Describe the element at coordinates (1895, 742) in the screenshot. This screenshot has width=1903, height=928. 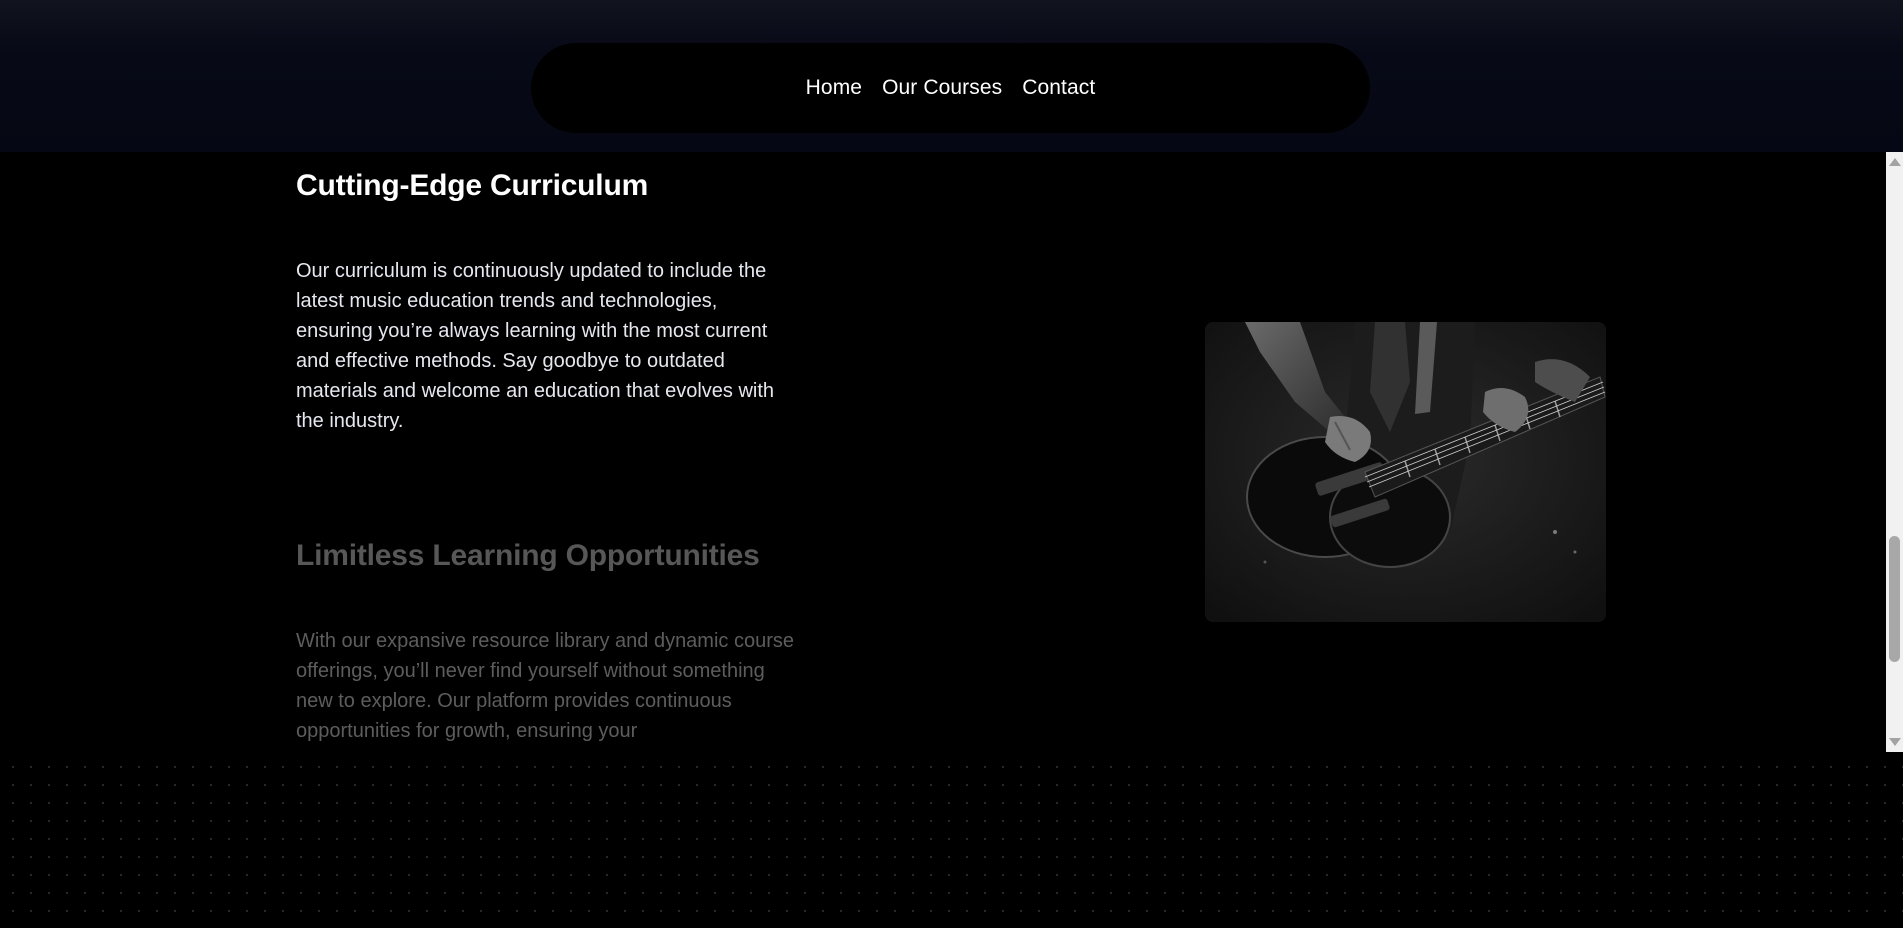
I see `scroll-down-arrow-icon` at that location.